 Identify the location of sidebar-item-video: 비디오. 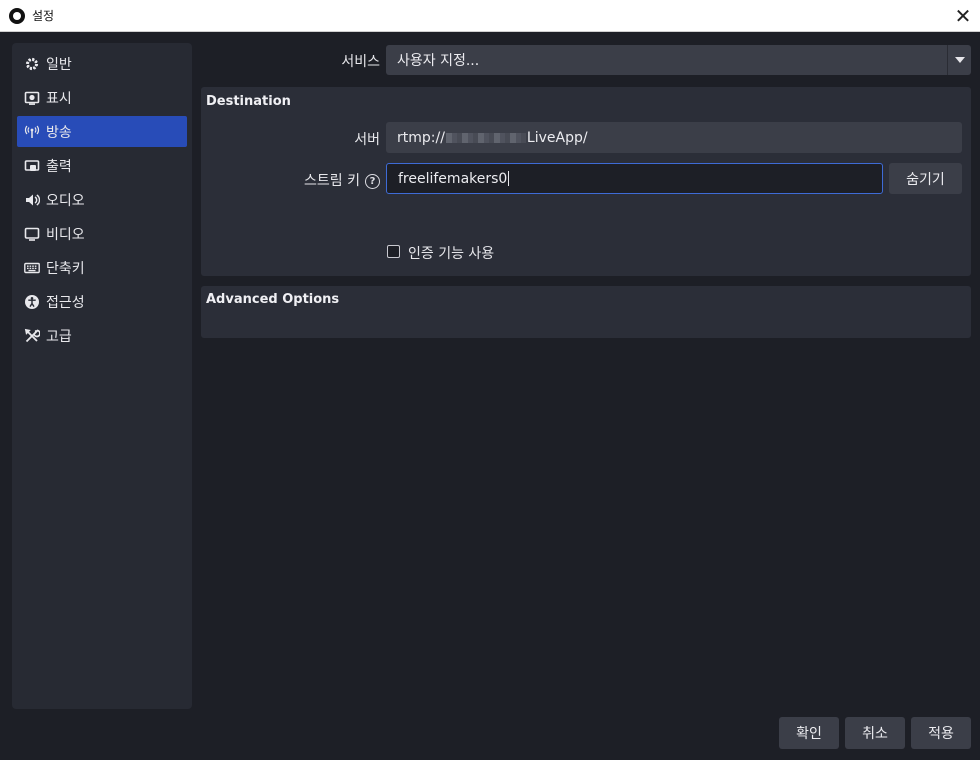
(102, 233).